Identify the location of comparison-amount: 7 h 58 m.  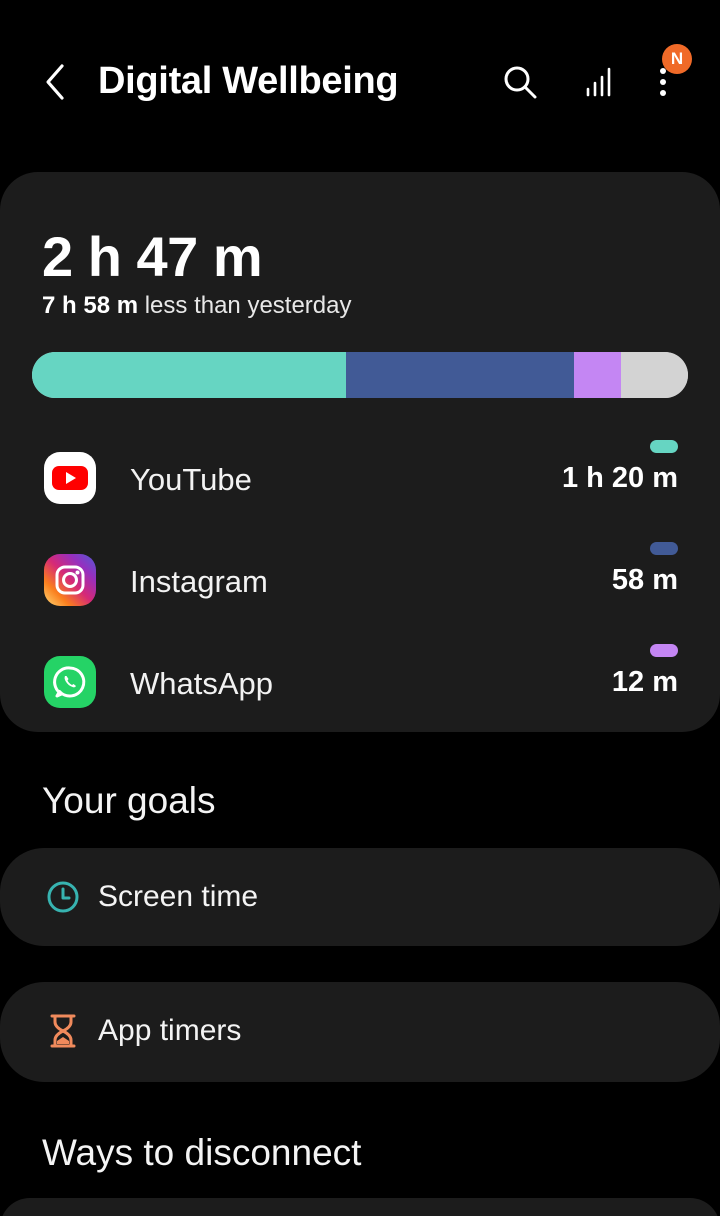
(90, 305).